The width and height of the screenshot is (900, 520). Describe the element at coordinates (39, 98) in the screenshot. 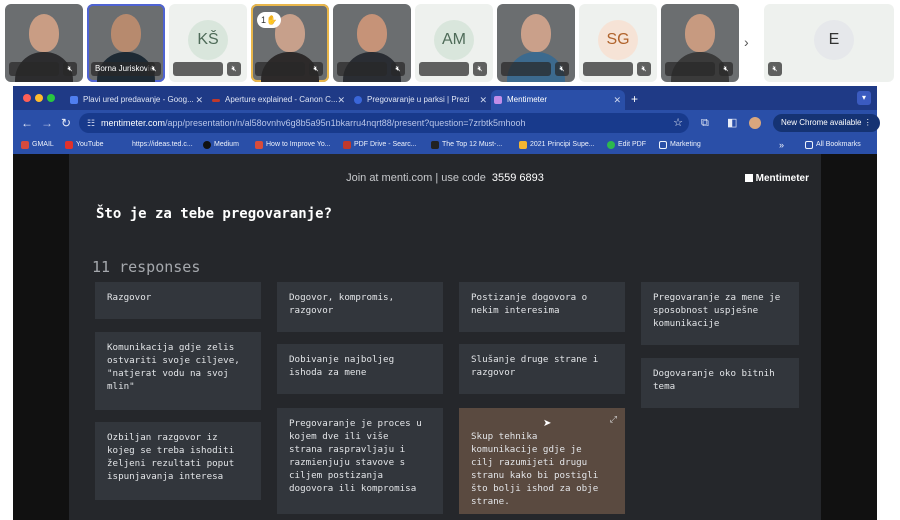

I see `minimize-window-button` at that location.